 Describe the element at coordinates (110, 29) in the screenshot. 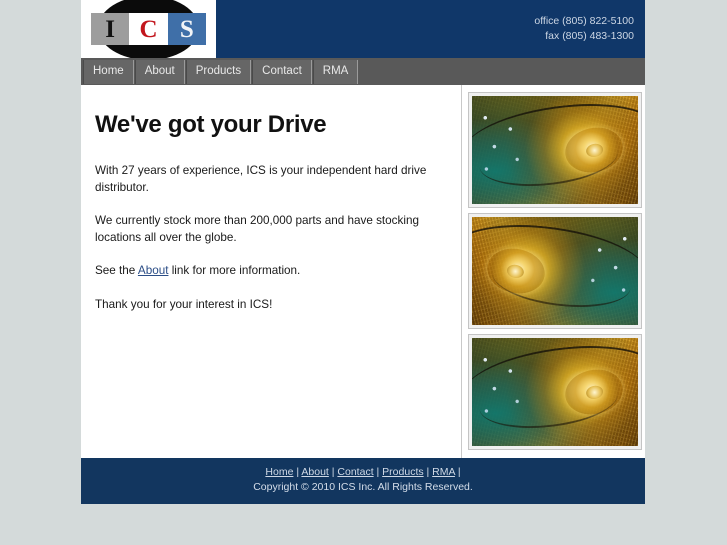

I see `logo-letter-i: I` at that location.